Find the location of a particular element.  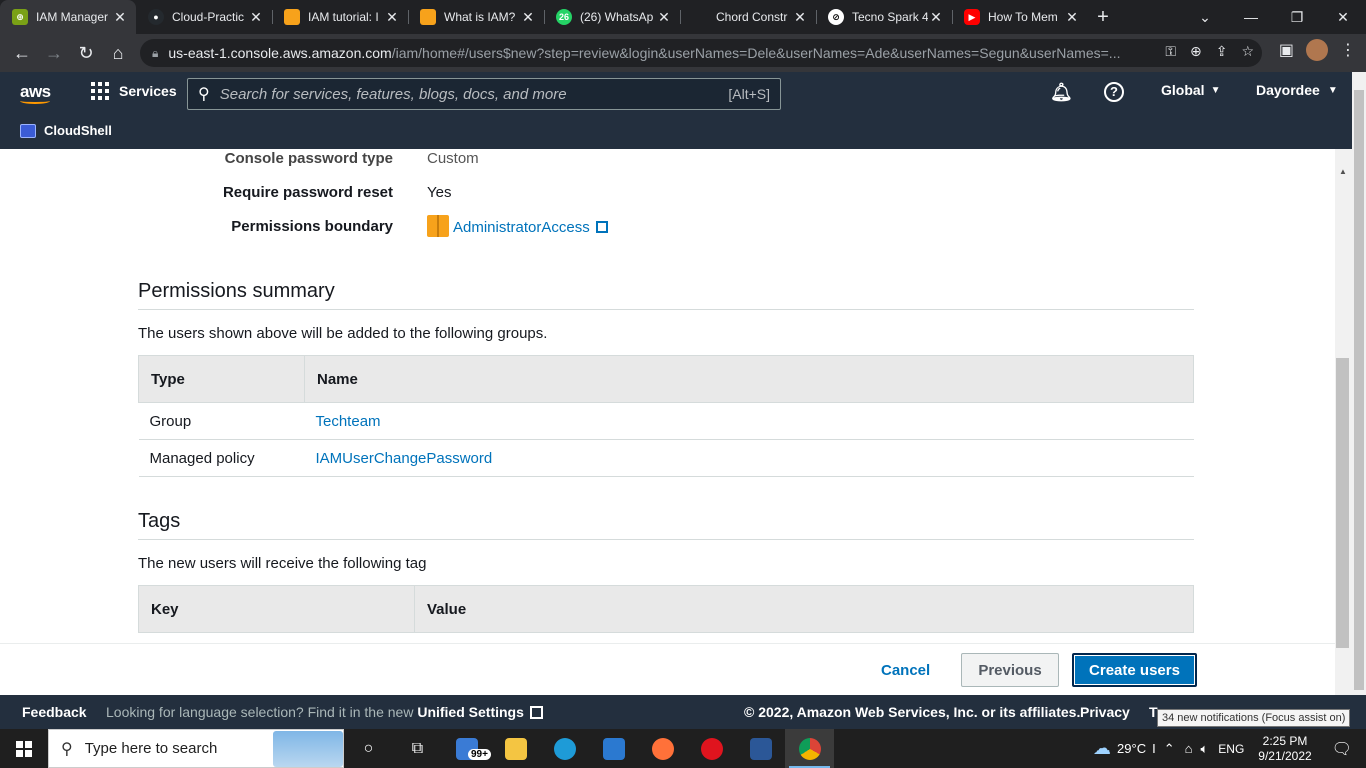

github-icon: ● is located at coordinates (156, 17).